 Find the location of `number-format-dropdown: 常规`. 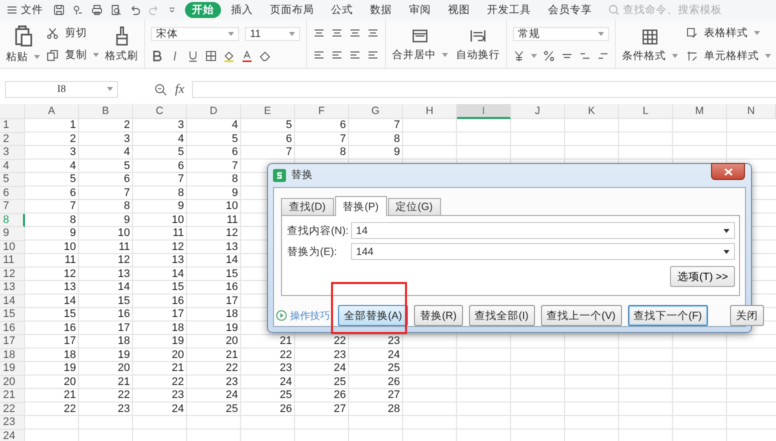

number-format-dropdown: 常规 is located at coordinates (561, 33).